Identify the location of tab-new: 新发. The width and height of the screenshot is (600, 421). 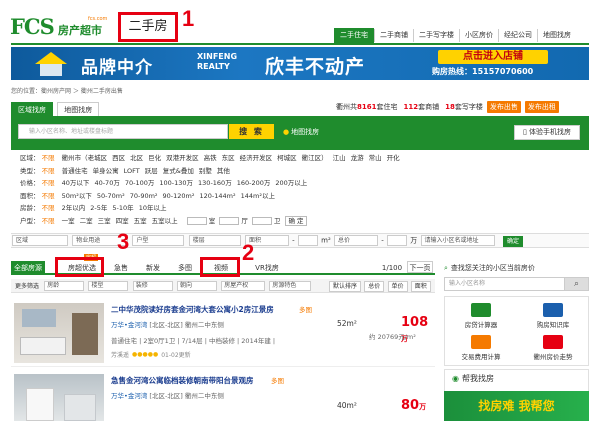
(153, 268).